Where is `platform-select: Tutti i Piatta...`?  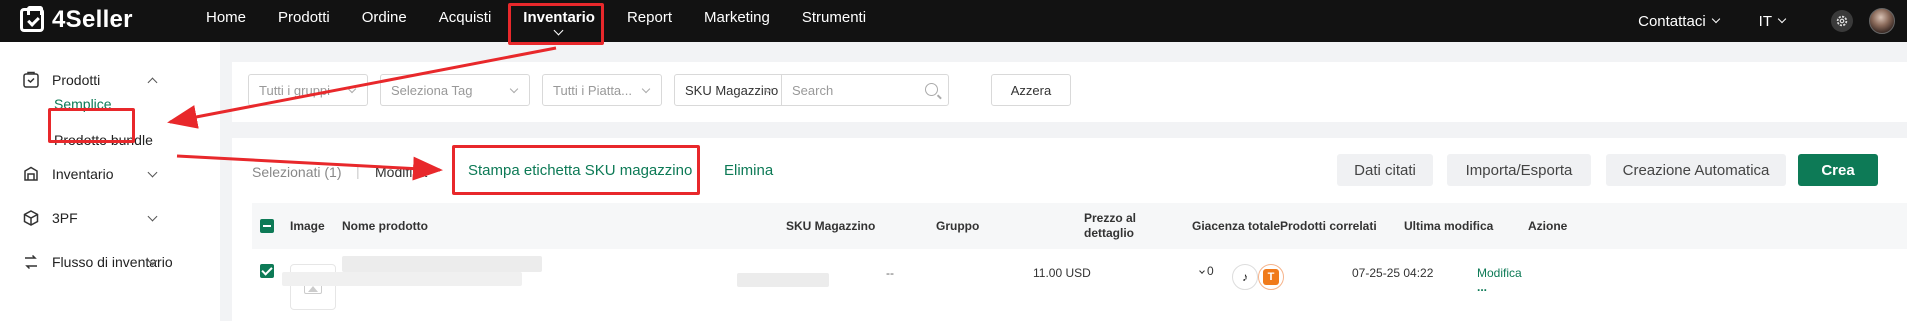 platform-select: Tutti i Piatta... is located at coordinates (602, 90).